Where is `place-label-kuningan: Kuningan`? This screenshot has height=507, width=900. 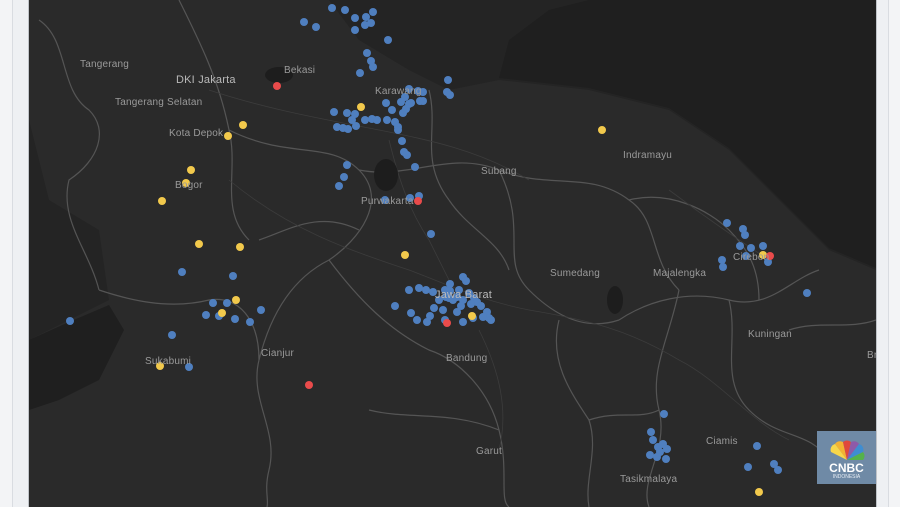 place-label-kuningan: Kuningan is located at coordinates (770, 334).